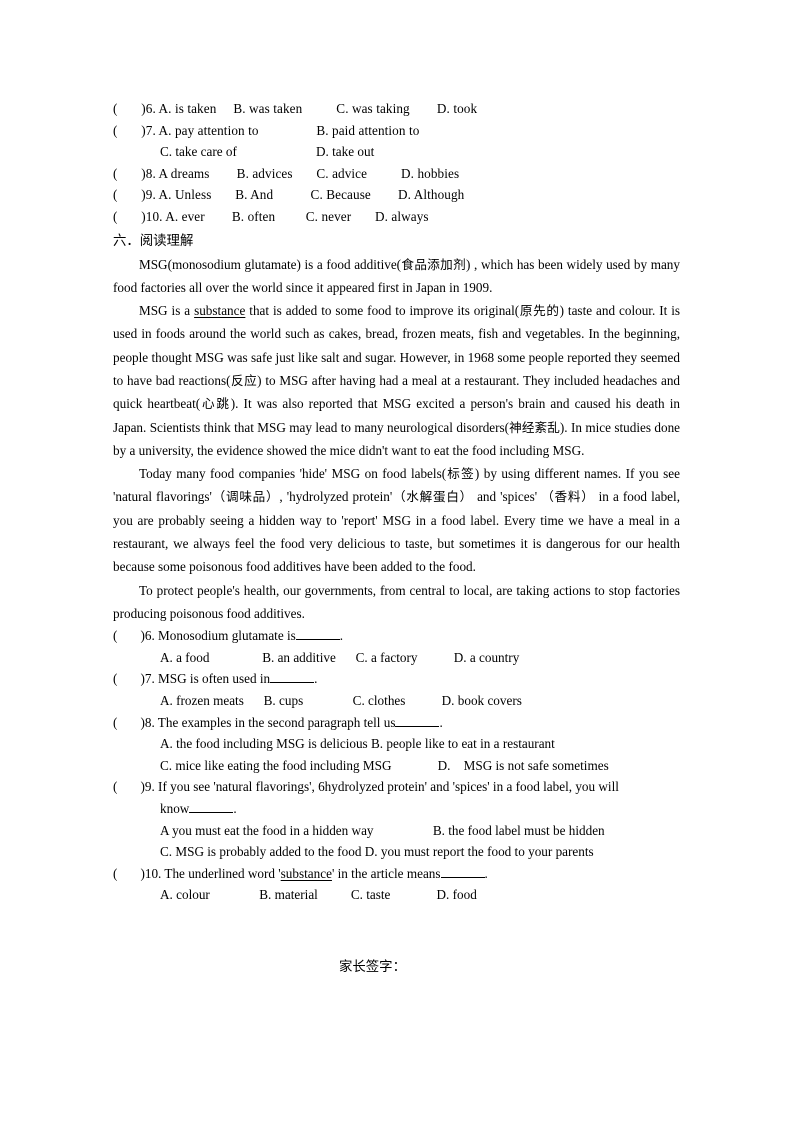 This screenshot has width=794, height=1123. I want to click on chinese-gloss: （香料）, so click(568, 497).